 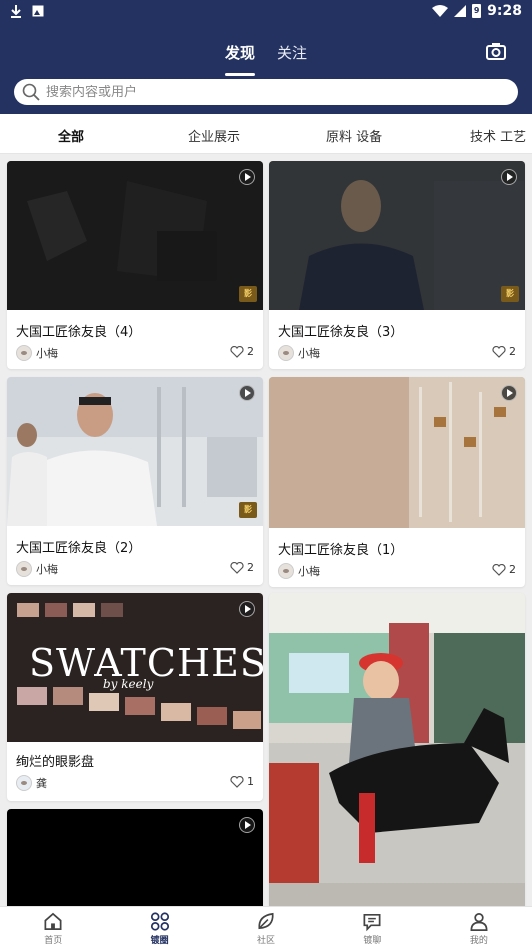 I want to click on download-icon, so click(x=16, y=11).